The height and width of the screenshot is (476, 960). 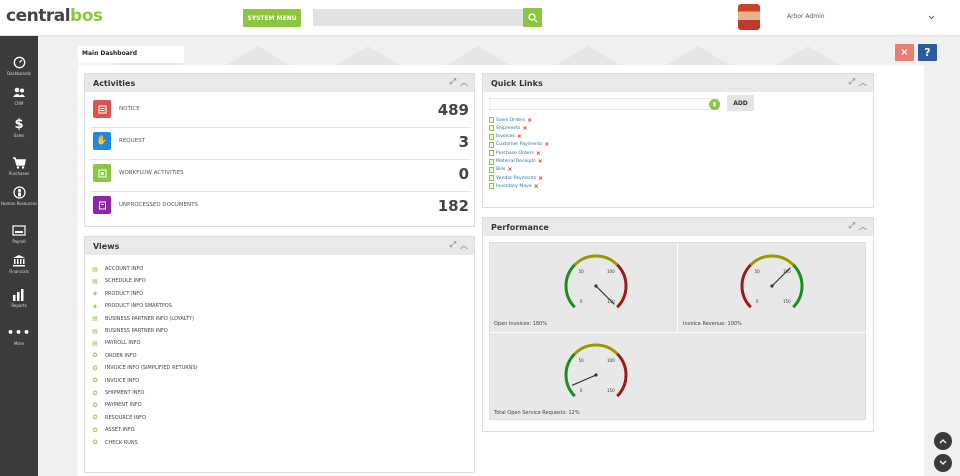 What do you see at coordinates (740, 103) in the screenshot?
I see `add-quick-link-button: ADD` at bounding box center [740, 103].